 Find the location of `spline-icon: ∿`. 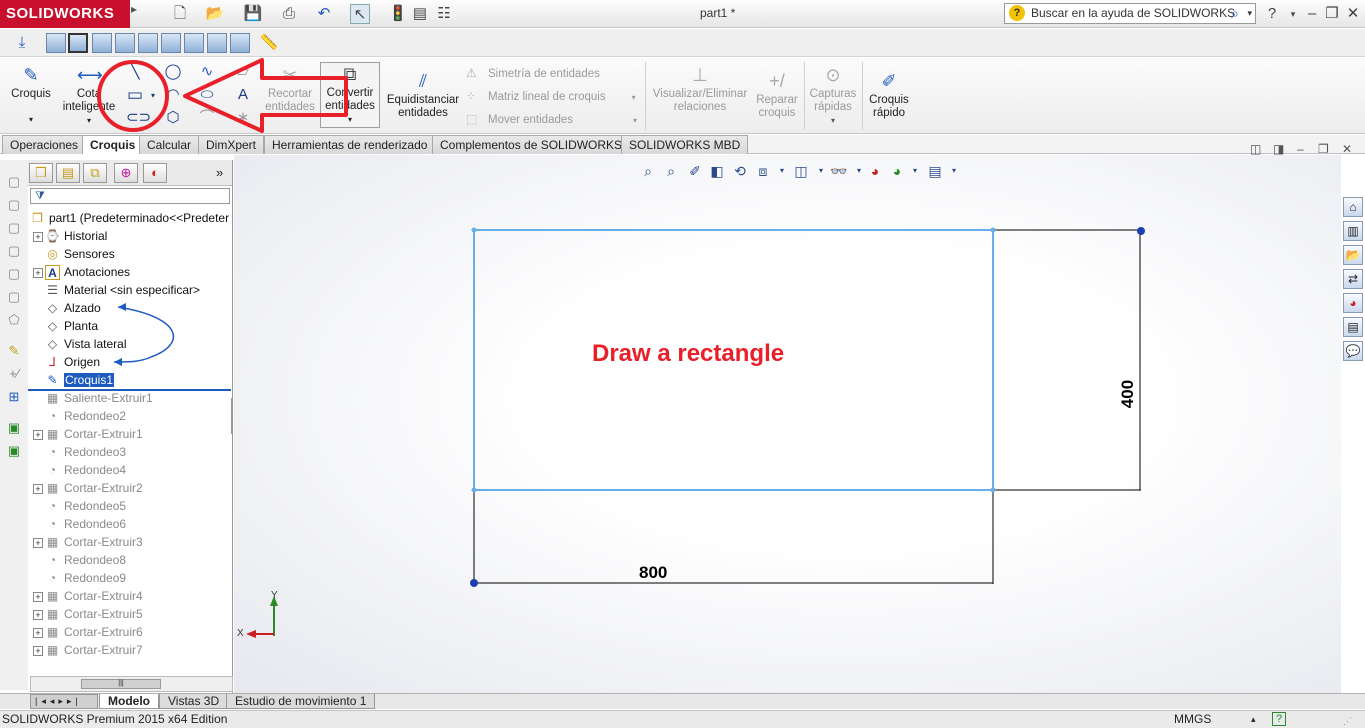

spline-icon: ∿ is located at coordinates (207, 72).